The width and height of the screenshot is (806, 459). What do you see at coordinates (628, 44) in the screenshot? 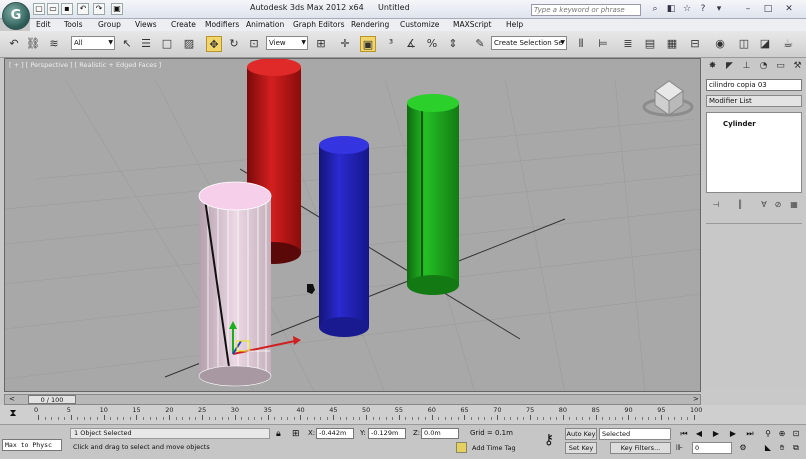
I see `layer-manager-icon: ≣` at bounding box center [628, 44].